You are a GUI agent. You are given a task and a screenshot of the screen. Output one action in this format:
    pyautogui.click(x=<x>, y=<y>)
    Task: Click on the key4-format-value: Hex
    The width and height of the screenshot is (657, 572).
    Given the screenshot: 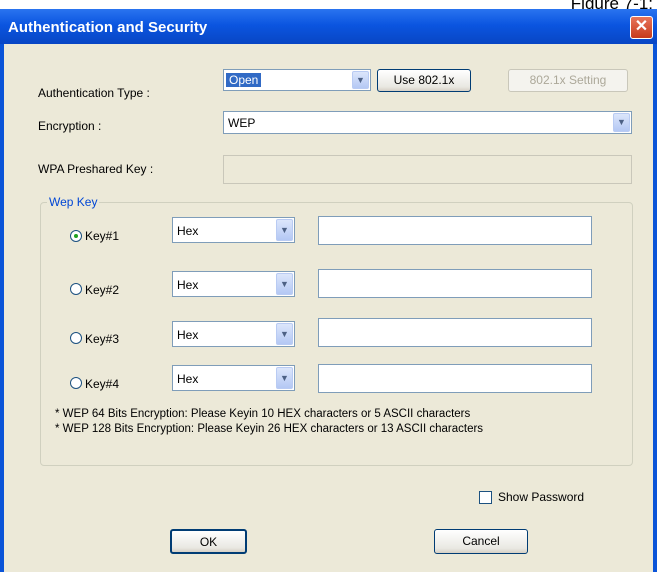 What is the action you would take?
    pyautogui.click(x=188, y=379)
    